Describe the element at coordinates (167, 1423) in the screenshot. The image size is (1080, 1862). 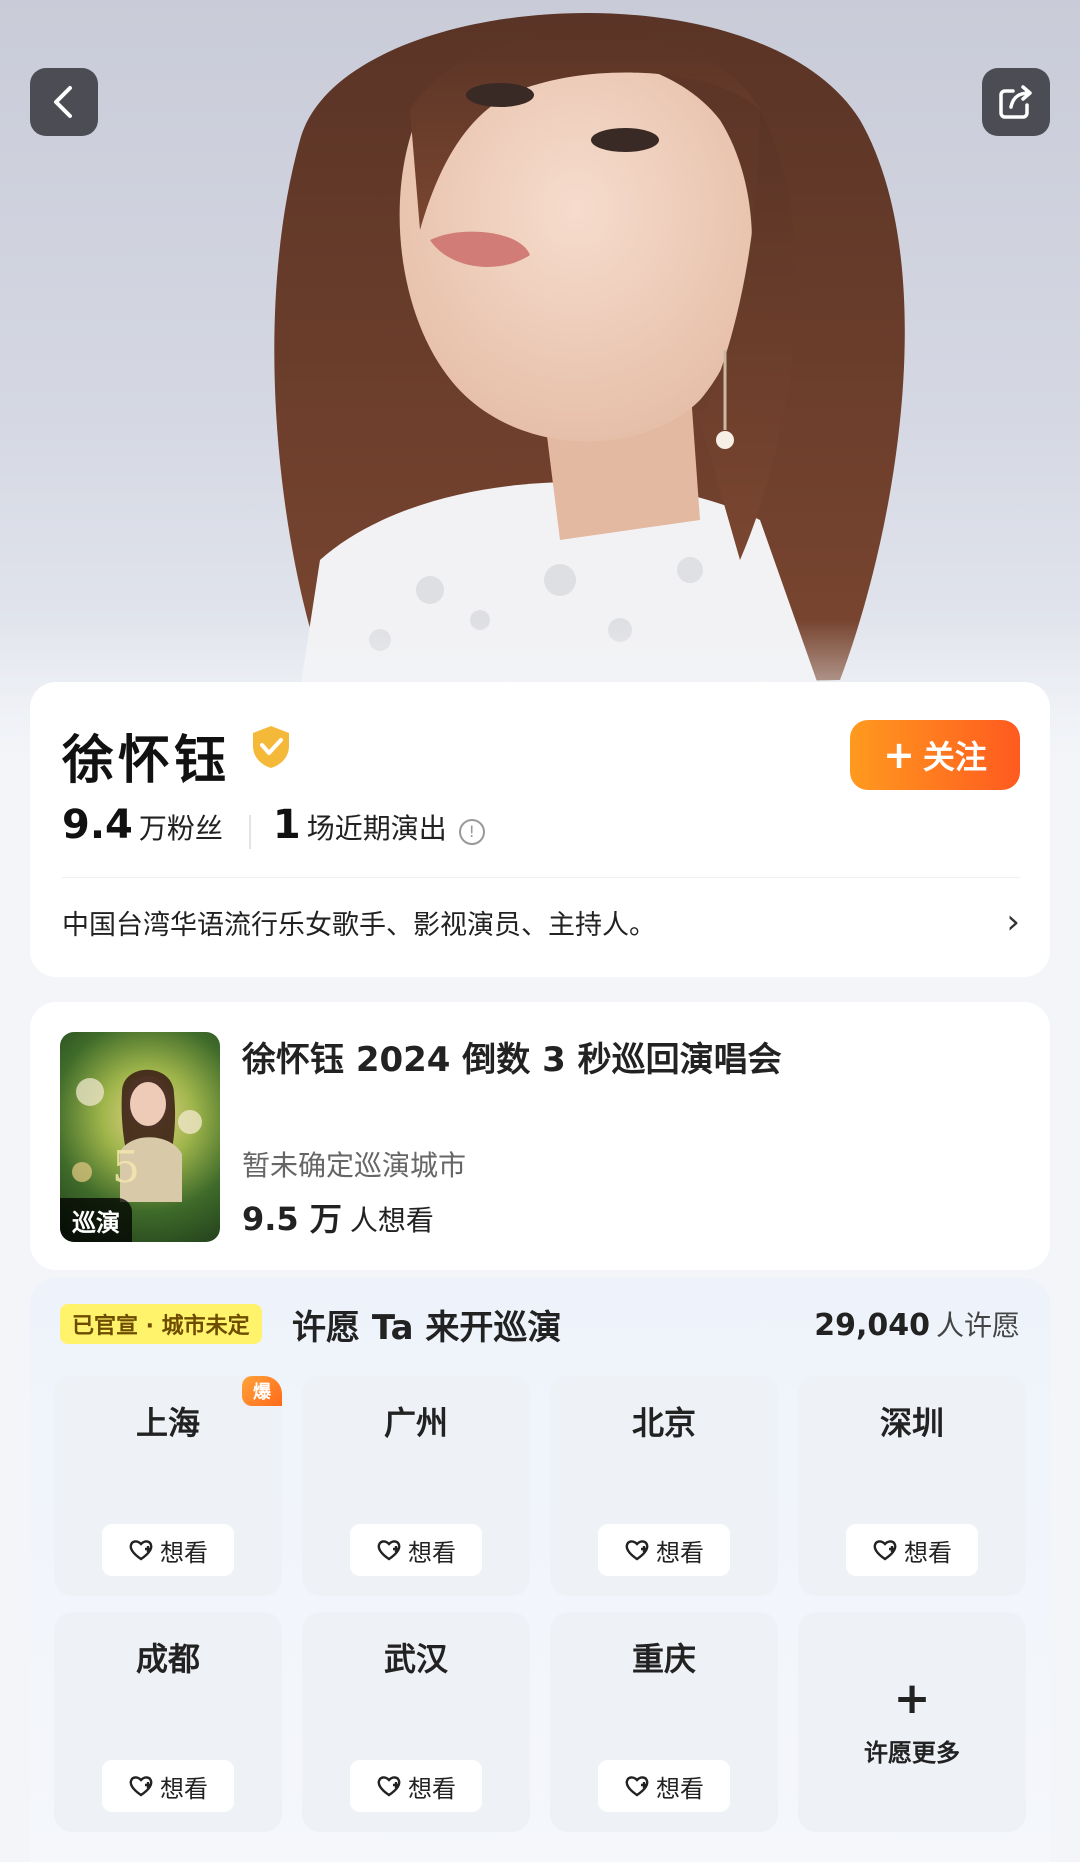
I see `city-name: 上海` at that location.